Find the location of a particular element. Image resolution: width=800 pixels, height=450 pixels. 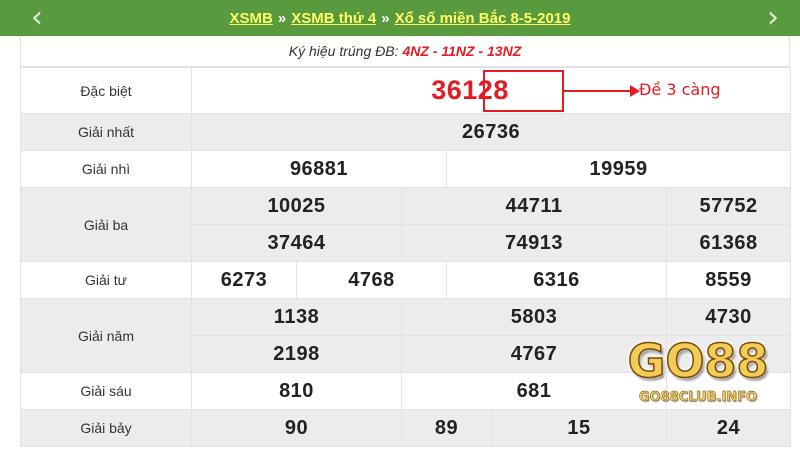

row-seventh-prize: Giải bảy 90 89 15 24 is located at coordinates (406, 428).